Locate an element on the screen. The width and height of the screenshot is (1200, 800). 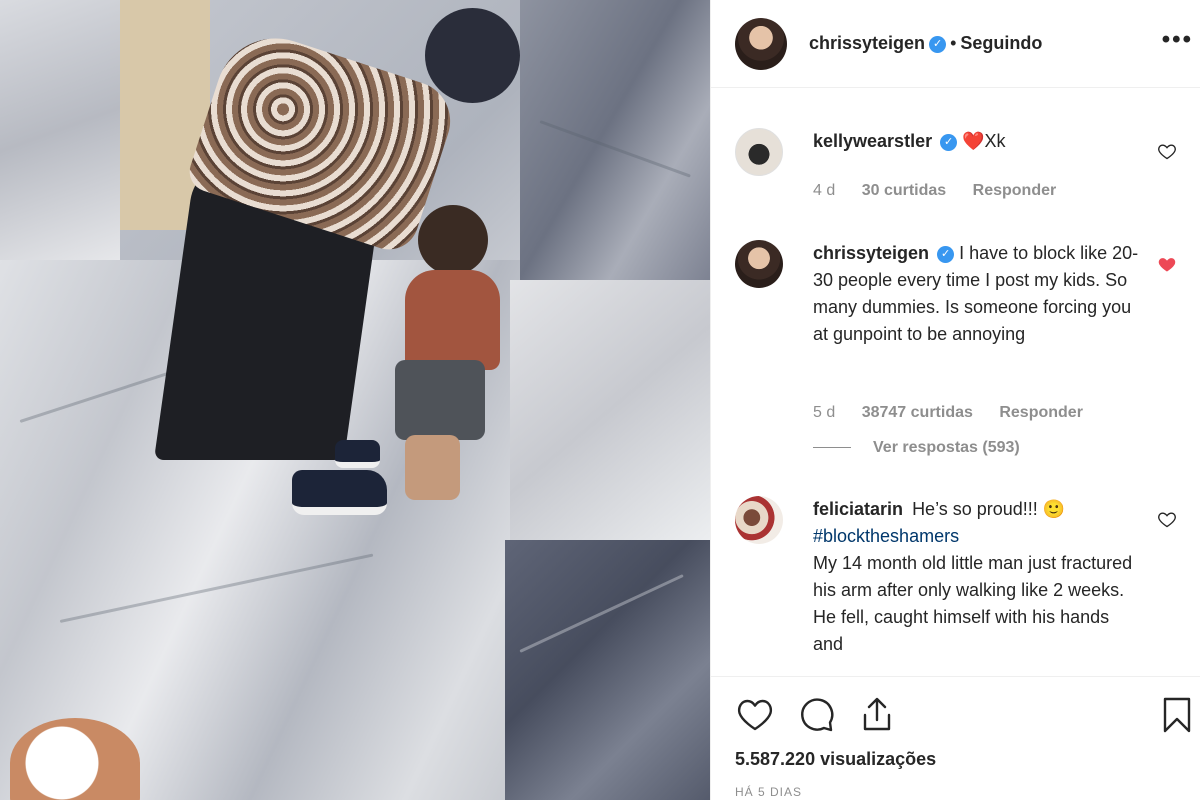
post-timestamp: HÁ 5 DIAS is located at coordinates (768, 792).